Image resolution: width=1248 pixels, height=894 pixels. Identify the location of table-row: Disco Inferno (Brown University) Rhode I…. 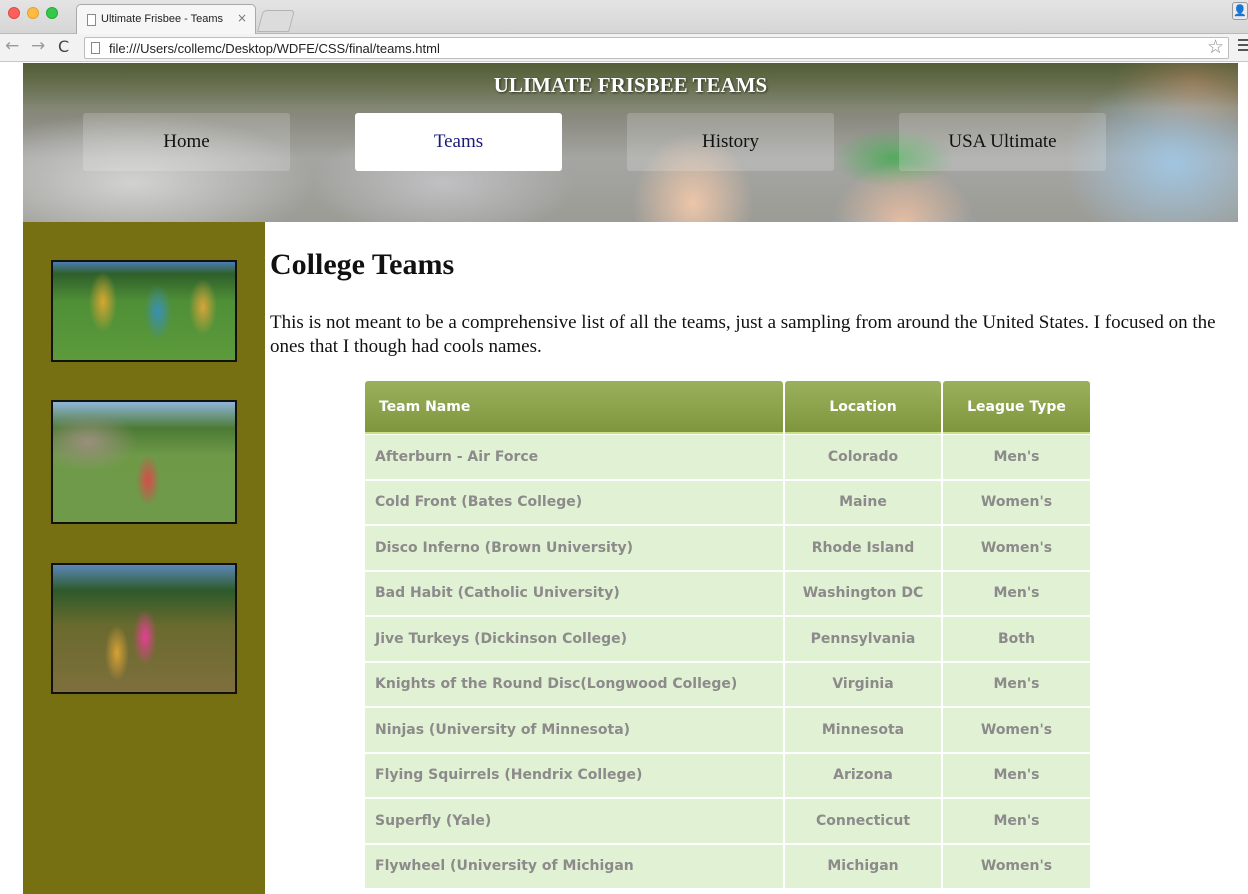
(727, 548).